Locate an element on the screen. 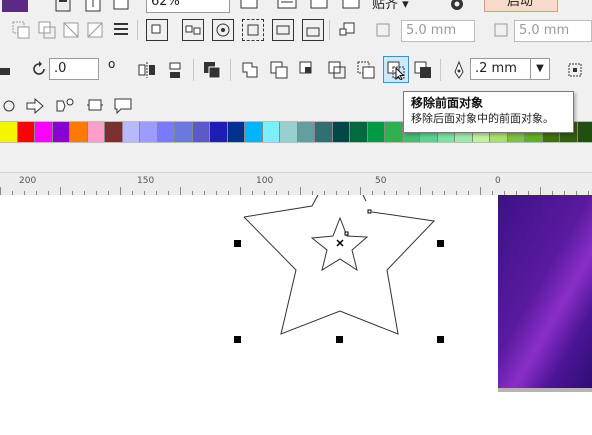  lock-object-icon is located at coordinates (283, 30).